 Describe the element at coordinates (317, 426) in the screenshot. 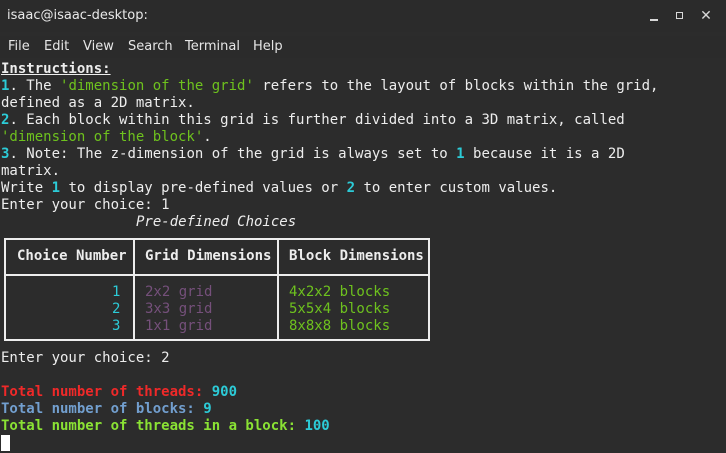

I see `threads-per-block-value: 100` at that location.